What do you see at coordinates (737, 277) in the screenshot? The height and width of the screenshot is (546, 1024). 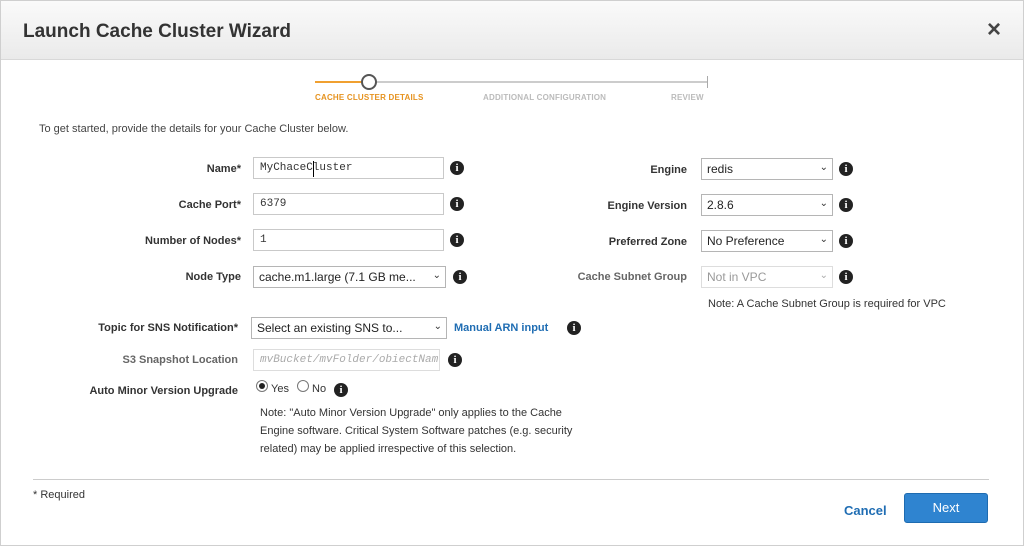 I see `cache-subnet-group-value: Not in VPC` at bounding box center [737, 277].